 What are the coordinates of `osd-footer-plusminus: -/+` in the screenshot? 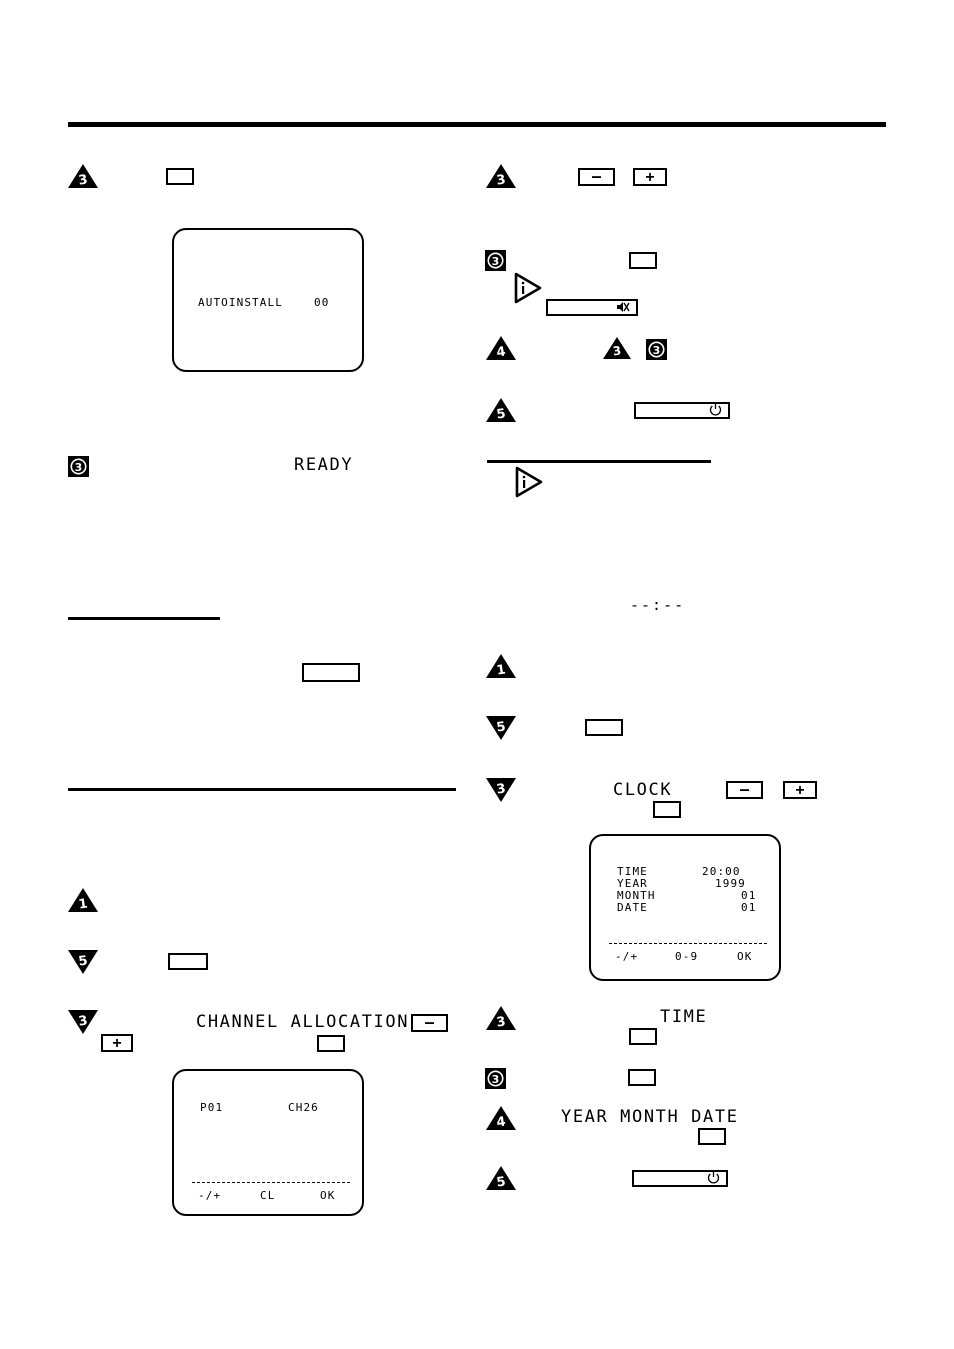 It's located at (210, 1195).